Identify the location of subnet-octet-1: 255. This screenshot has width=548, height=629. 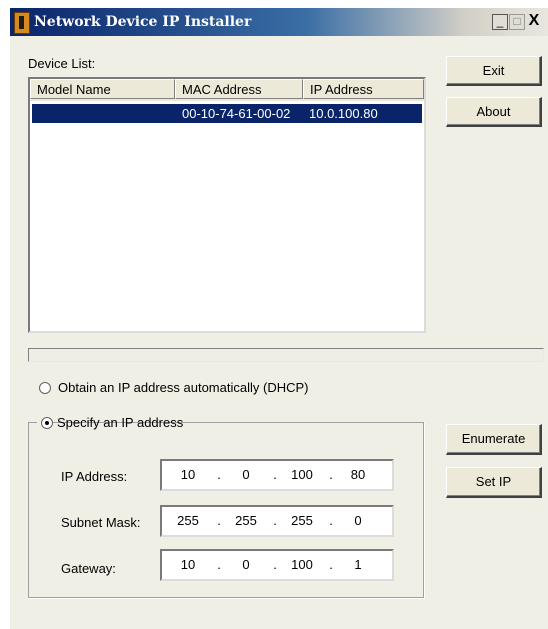
(188, 520).